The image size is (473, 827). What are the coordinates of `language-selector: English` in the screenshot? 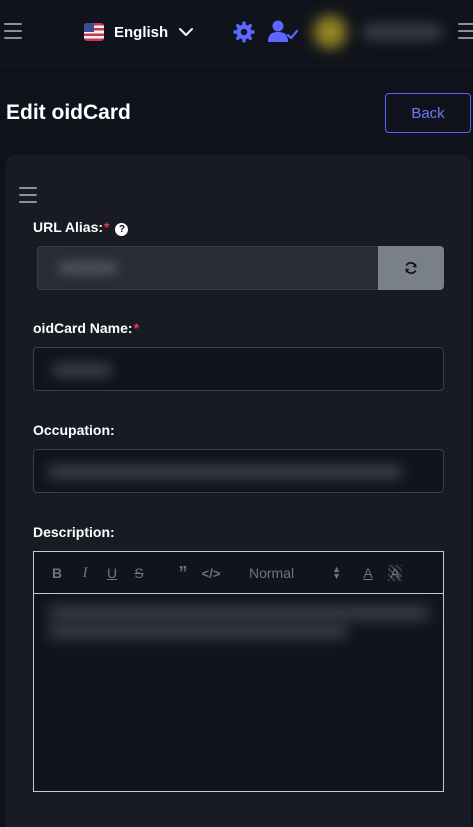 It's located at (139, 32).